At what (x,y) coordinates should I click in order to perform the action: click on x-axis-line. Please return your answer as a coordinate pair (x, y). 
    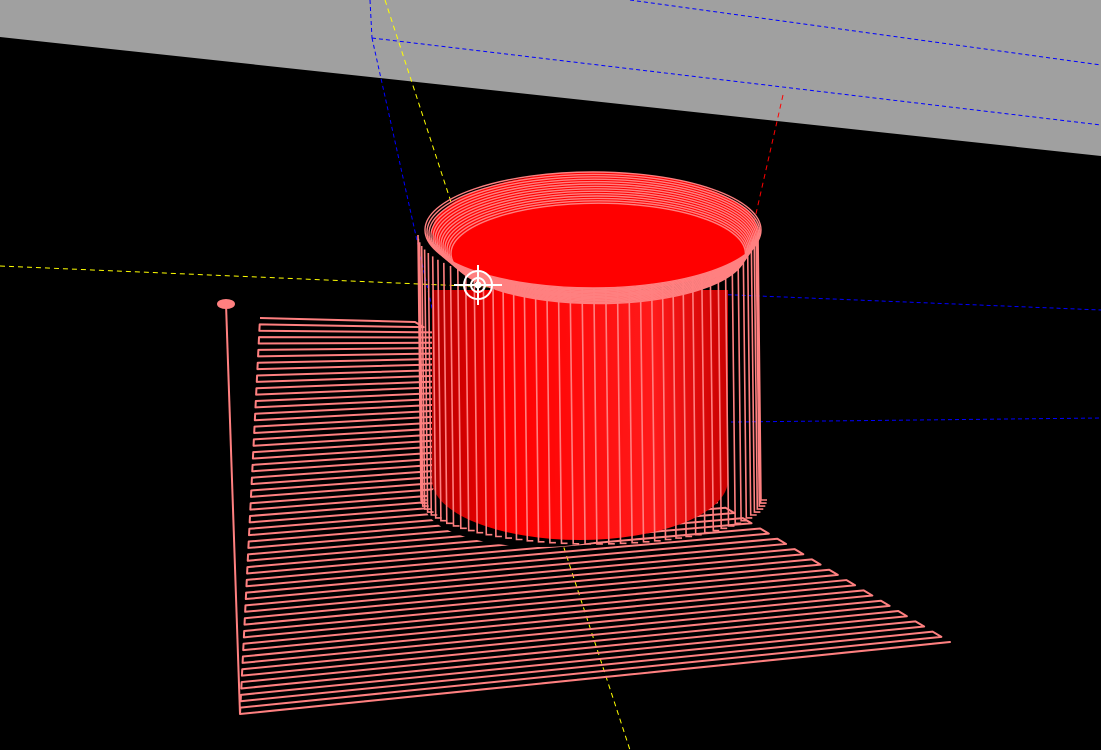
    Looking at the image, I should click on (245, 276).